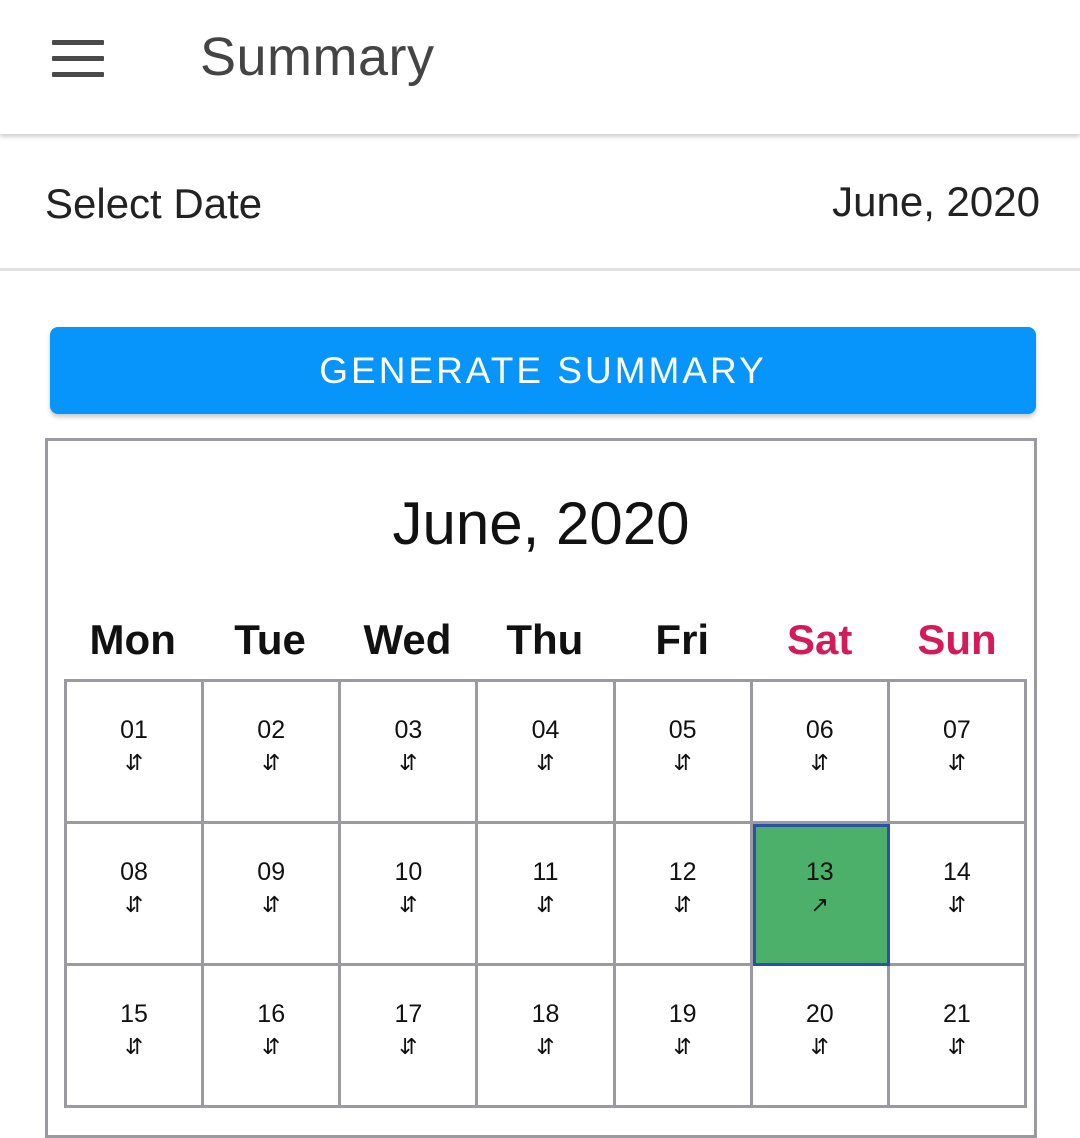 The image size is (1080, 1138). What do you see at coordinates (540, 204) in the screenshot?
I see `date-selector: Select Date June, 2020` at bounding box center [540, 204].